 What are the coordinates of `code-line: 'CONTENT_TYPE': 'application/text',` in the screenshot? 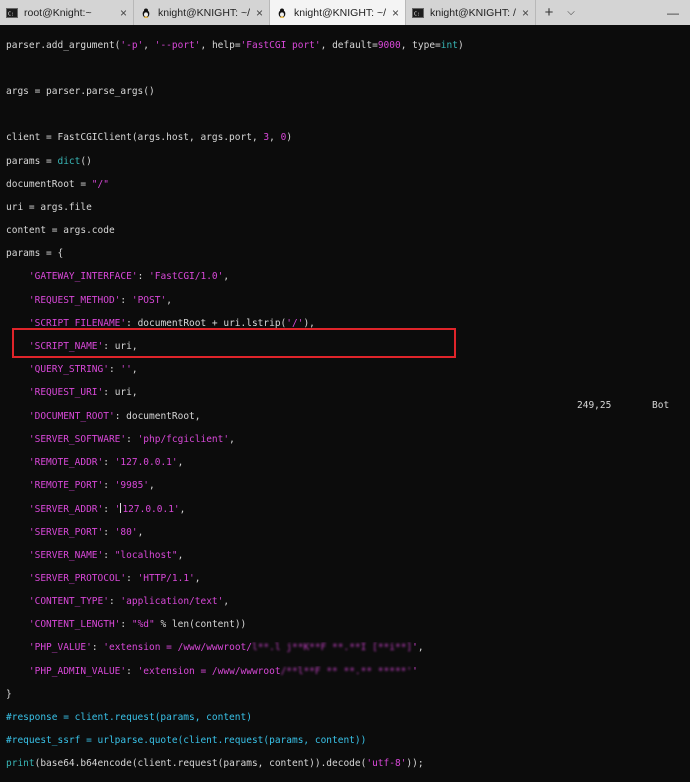 It's located at (129, 602).